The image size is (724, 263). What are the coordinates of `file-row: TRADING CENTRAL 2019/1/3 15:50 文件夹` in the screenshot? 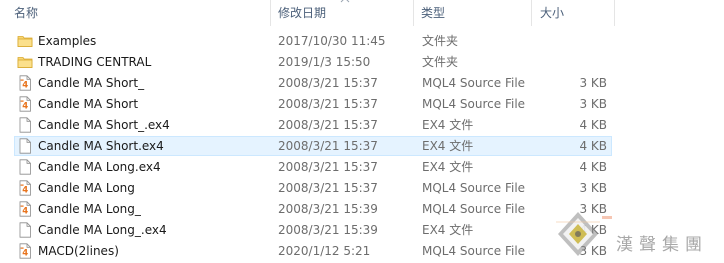 It's located at (313, 62).